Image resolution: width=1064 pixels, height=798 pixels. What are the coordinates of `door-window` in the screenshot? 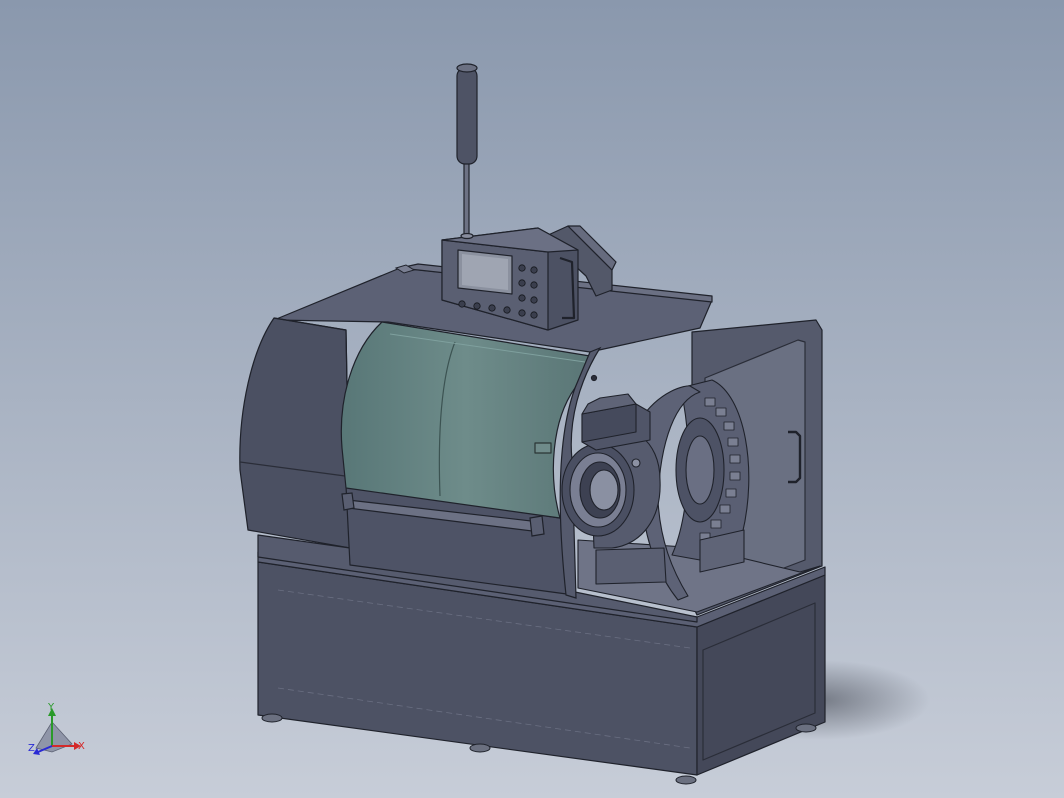 It's located at (465, 420).